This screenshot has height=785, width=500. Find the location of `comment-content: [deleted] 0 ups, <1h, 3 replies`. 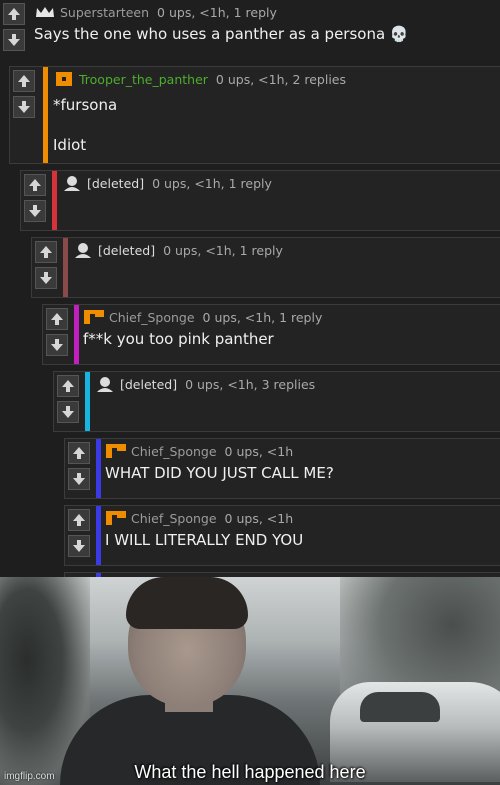

comment-content: [deleted] 0 ups, <1h, 3 replies is located at coordinates (294, 384).